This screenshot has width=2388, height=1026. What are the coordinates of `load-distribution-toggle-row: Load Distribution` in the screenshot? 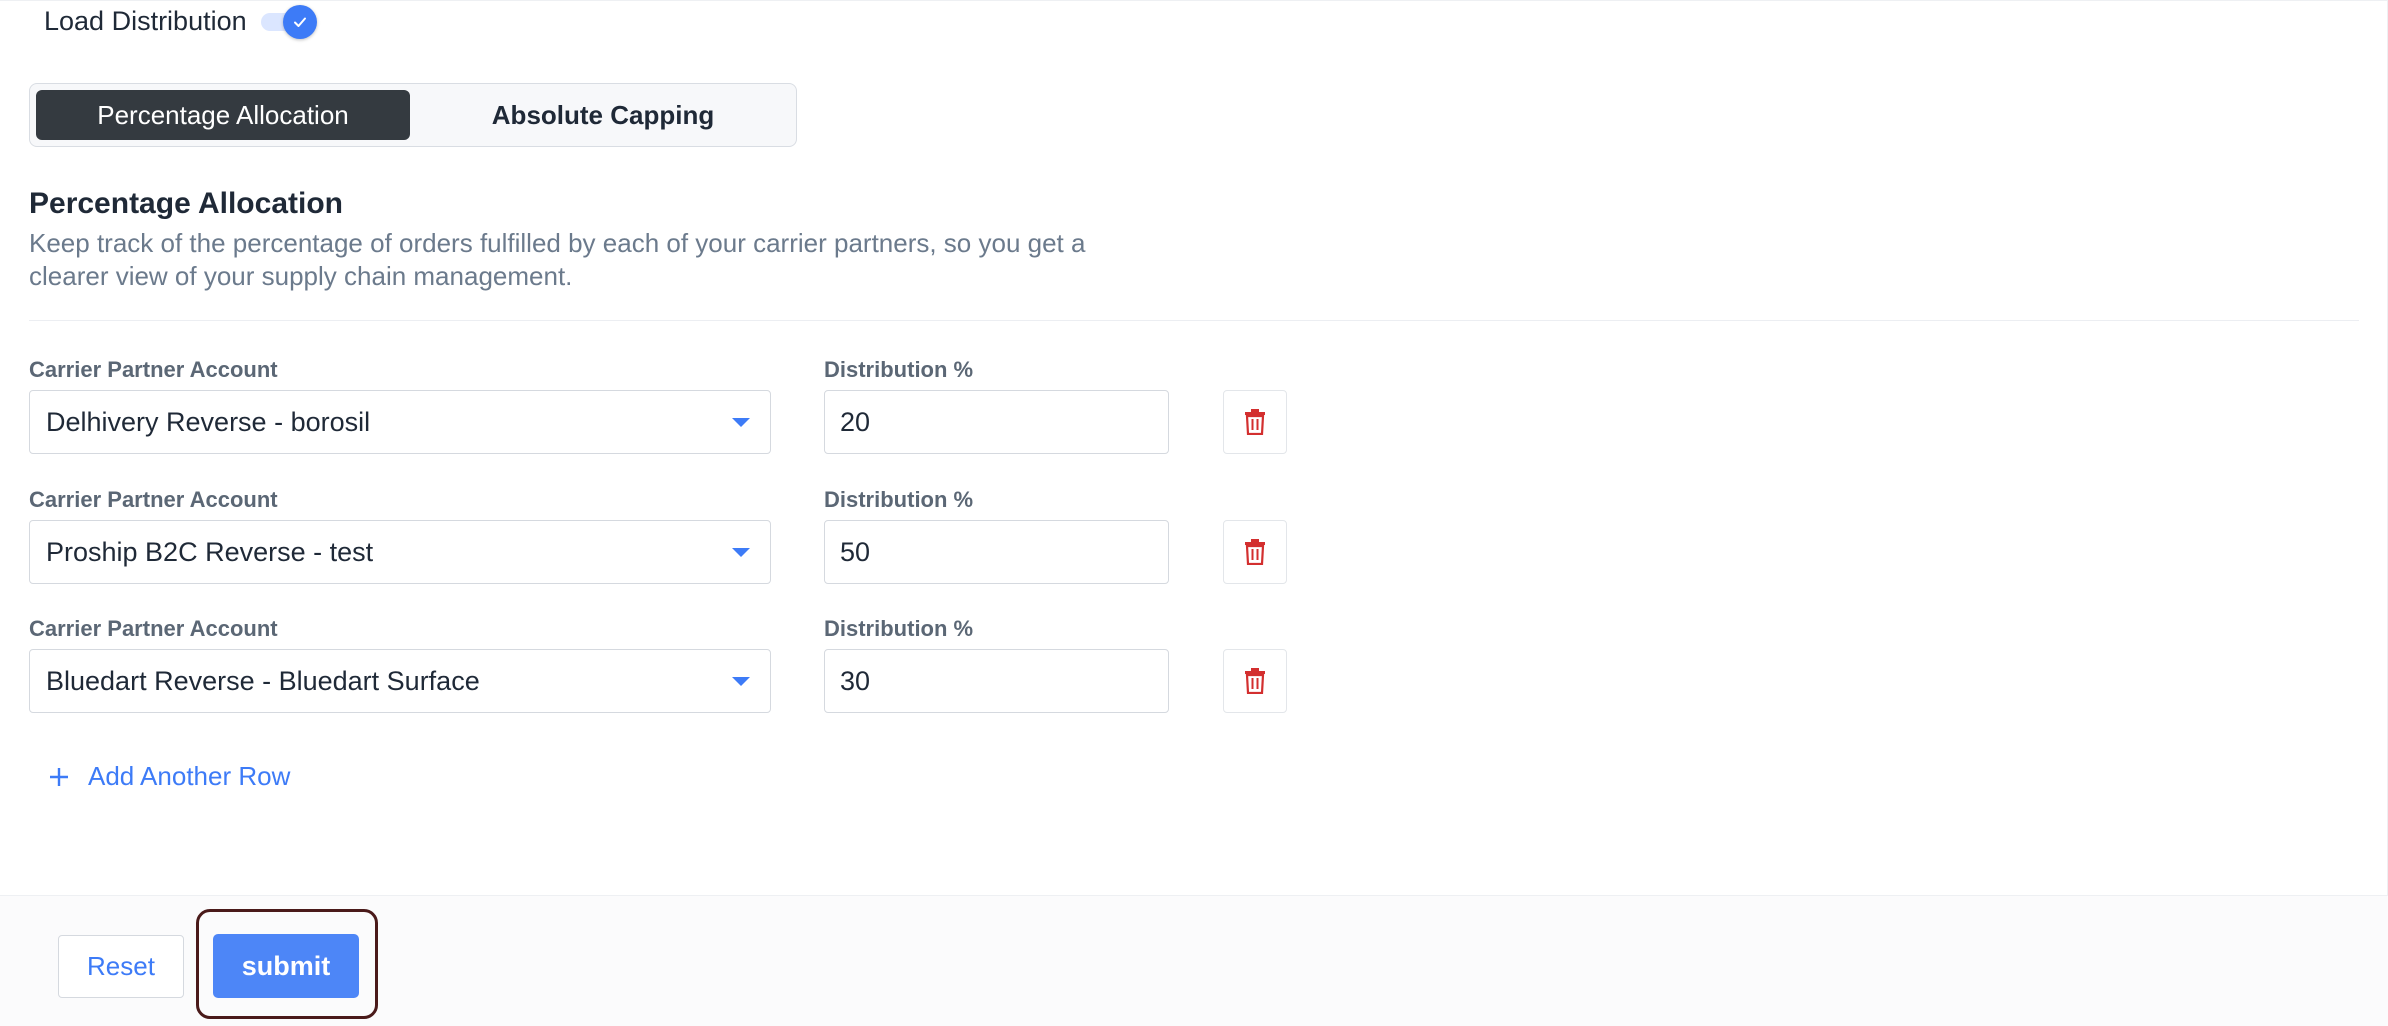 It's located at (180, 21).